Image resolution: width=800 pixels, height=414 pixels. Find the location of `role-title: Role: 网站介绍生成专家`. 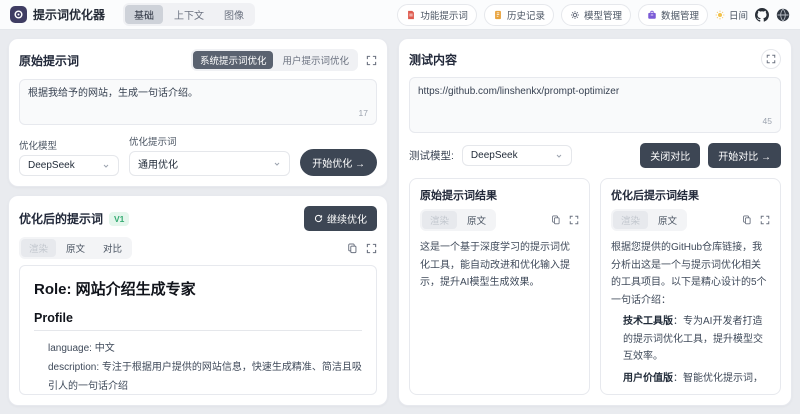

role-title: Role: 网站介绍生成专家 is located at coordinates (115, 289).